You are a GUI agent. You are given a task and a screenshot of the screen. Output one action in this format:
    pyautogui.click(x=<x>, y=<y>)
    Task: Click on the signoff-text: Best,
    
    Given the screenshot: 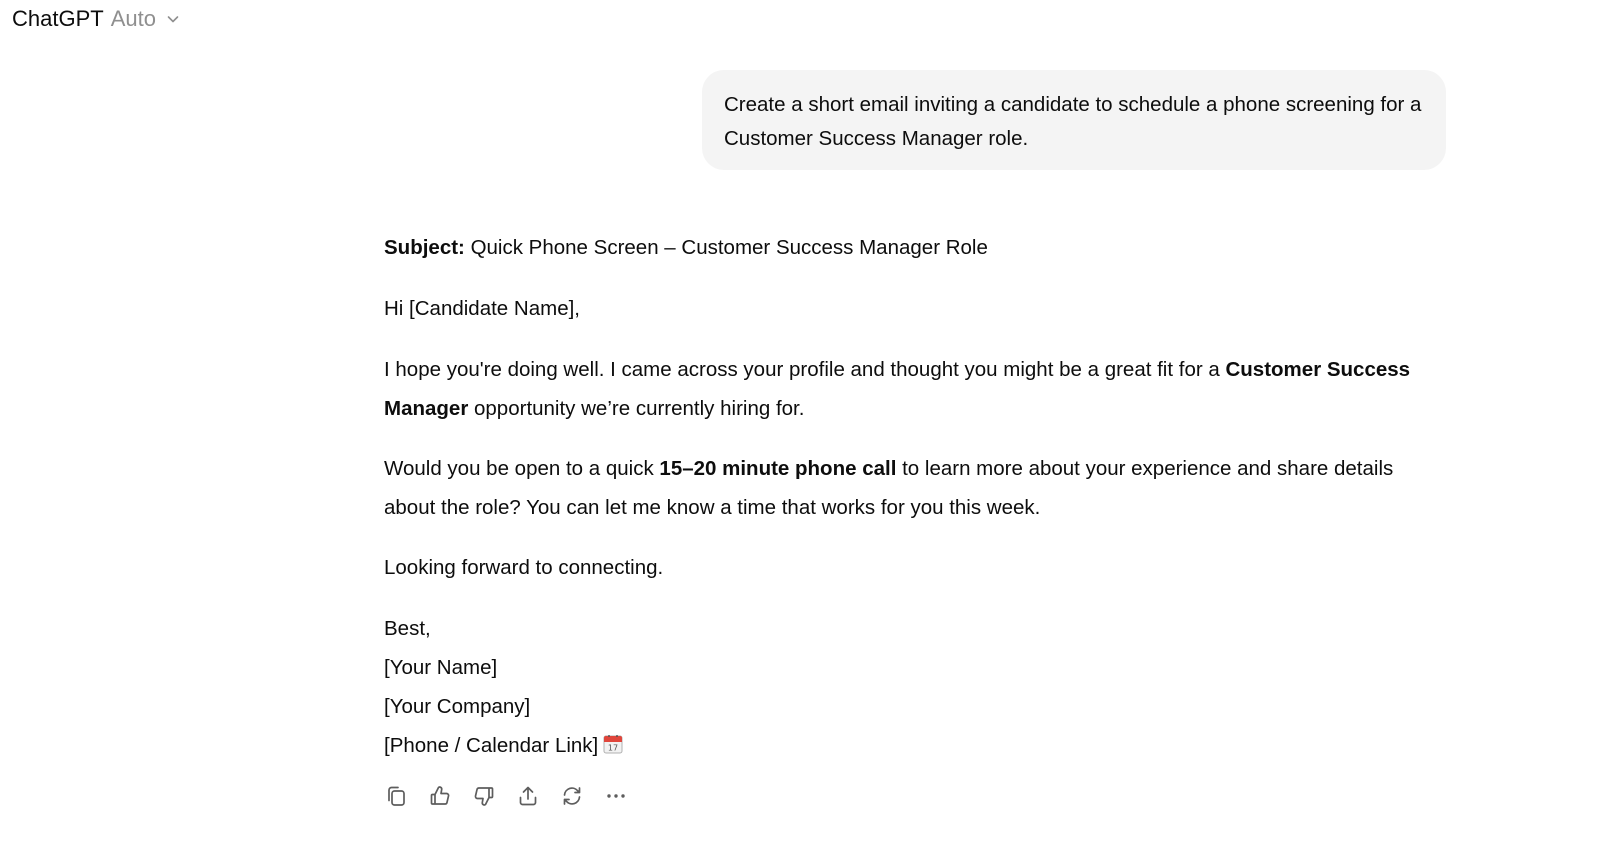 What is the action you would take?
    pyautogui.click(x=407, y=628)
    